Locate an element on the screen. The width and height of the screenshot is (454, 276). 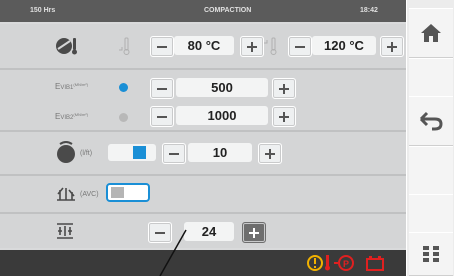
right-sidebar is located at coordinates (430, 138).